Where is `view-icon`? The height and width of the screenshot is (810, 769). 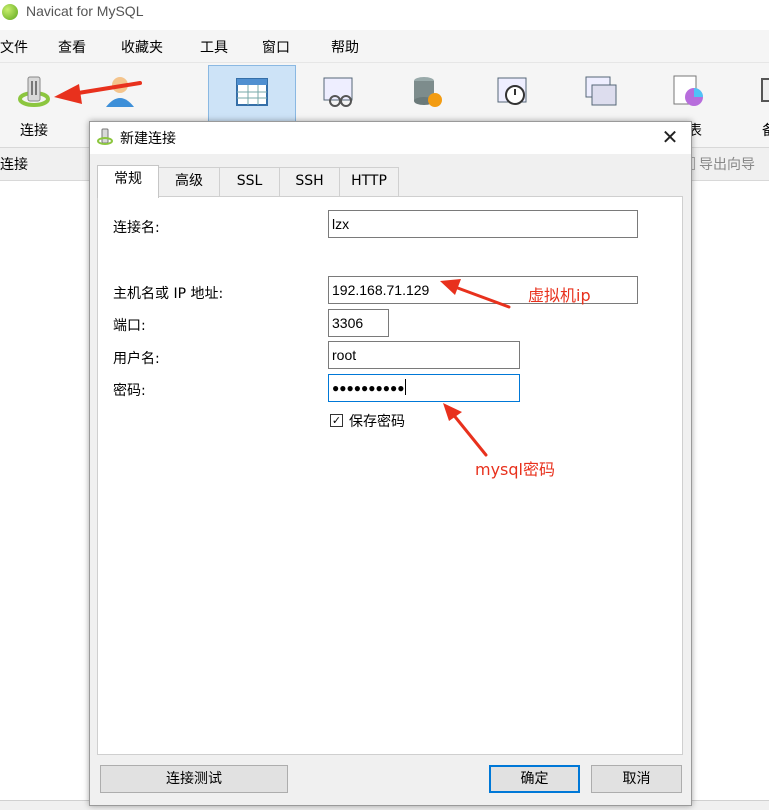 view-icon is located at coordinates (338, 92).